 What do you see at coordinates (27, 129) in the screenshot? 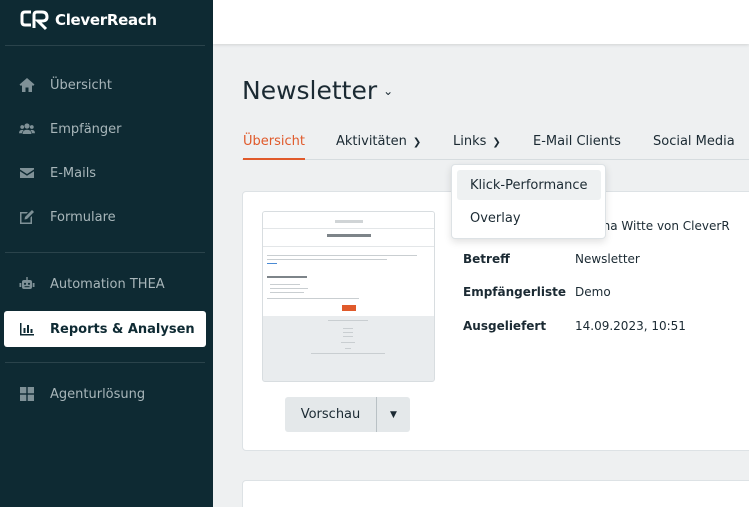
I see `users-icon` at bounding box center [27, 129].